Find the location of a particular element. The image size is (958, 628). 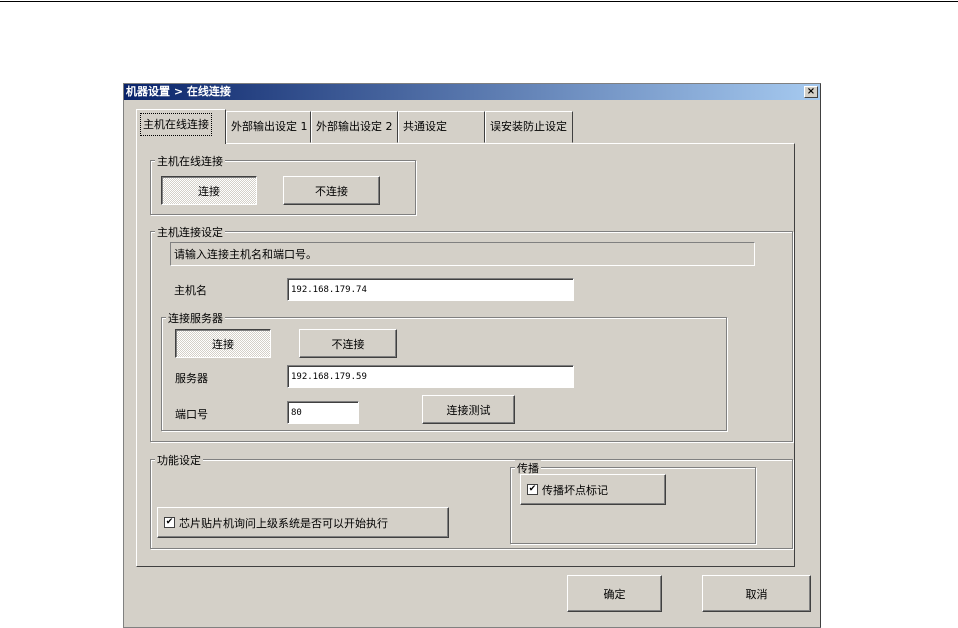

tab-external-output-2: 外部输出设定 2 is located at coordinates (354, 127).